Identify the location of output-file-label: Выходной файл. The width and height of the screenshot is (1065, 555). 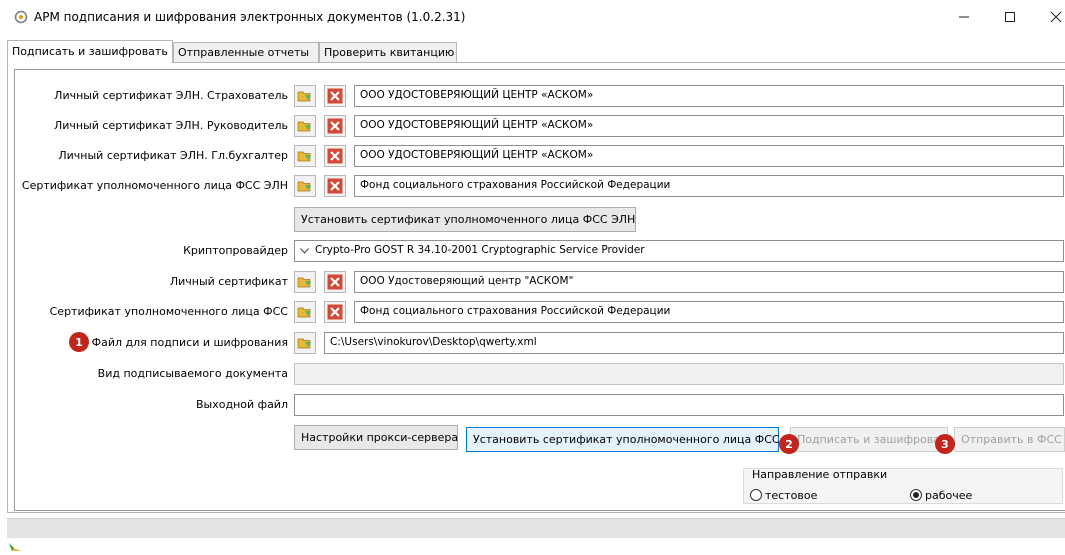
(242, 404).